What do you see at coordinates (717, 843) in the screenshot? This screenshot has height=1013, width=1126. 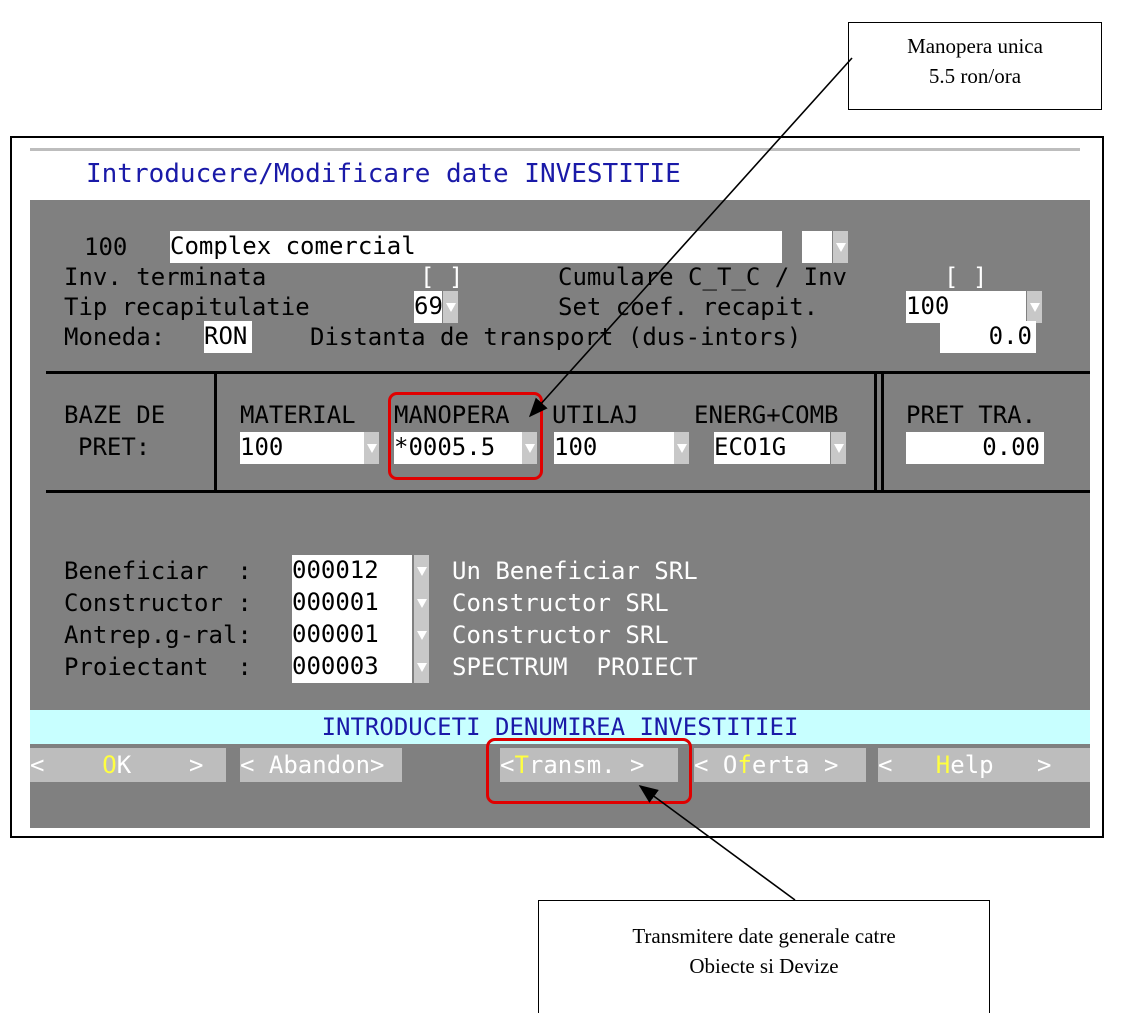 I see `arrow-to-transm` at bounding box center [717, 843].